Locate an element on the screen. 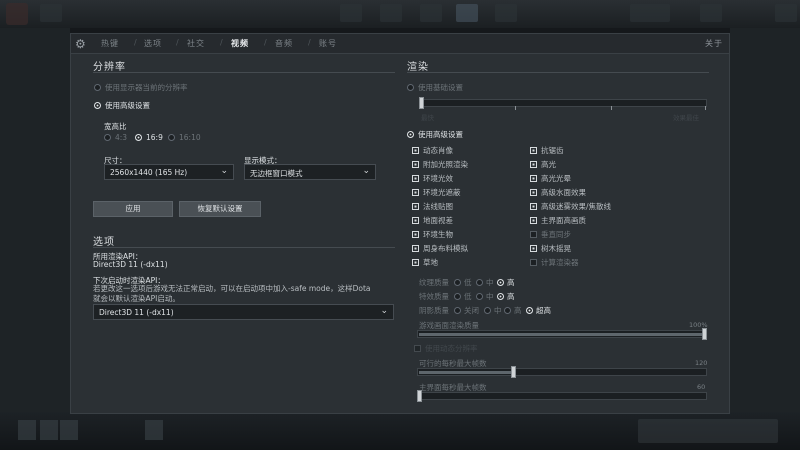 Image resolution: width=800 pixels, height=450 pixels. shadow-ultra-radio is located at coordinates (529, 310).